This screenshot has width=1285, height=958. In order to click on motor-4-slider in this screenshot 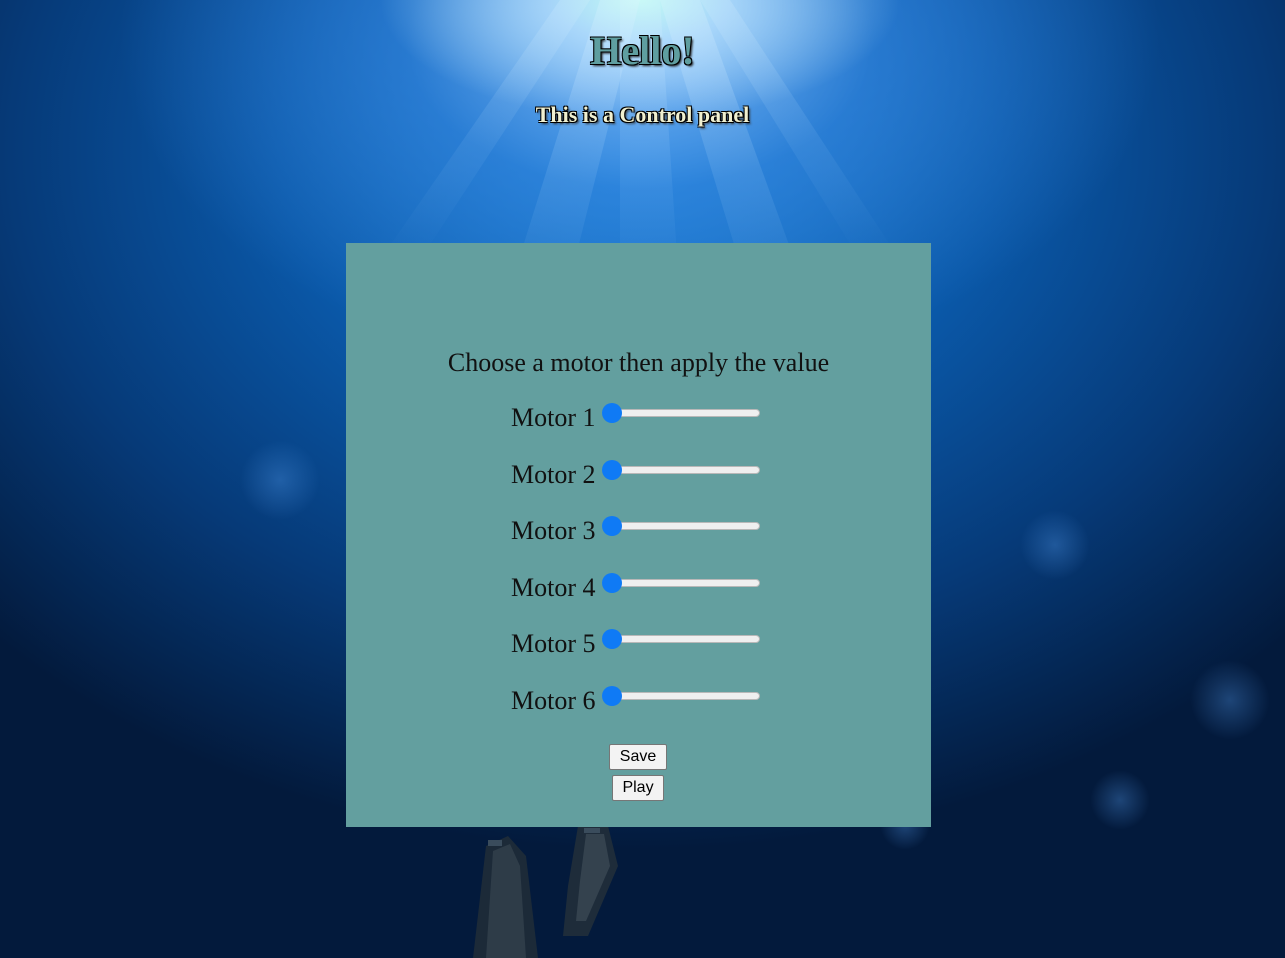, I will do `click(681, 584)`.